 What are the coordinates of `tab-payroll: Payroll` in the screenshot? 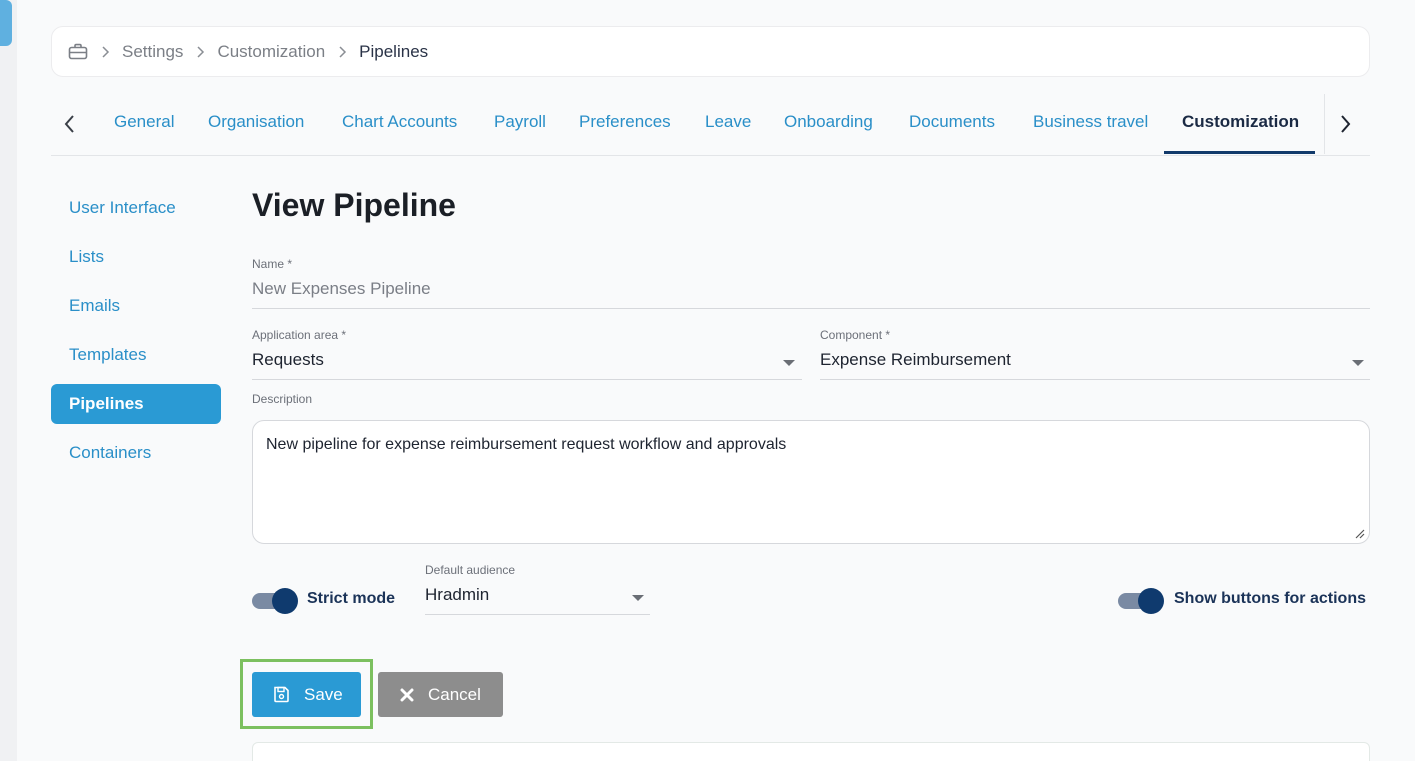 It's located at (520, 122).